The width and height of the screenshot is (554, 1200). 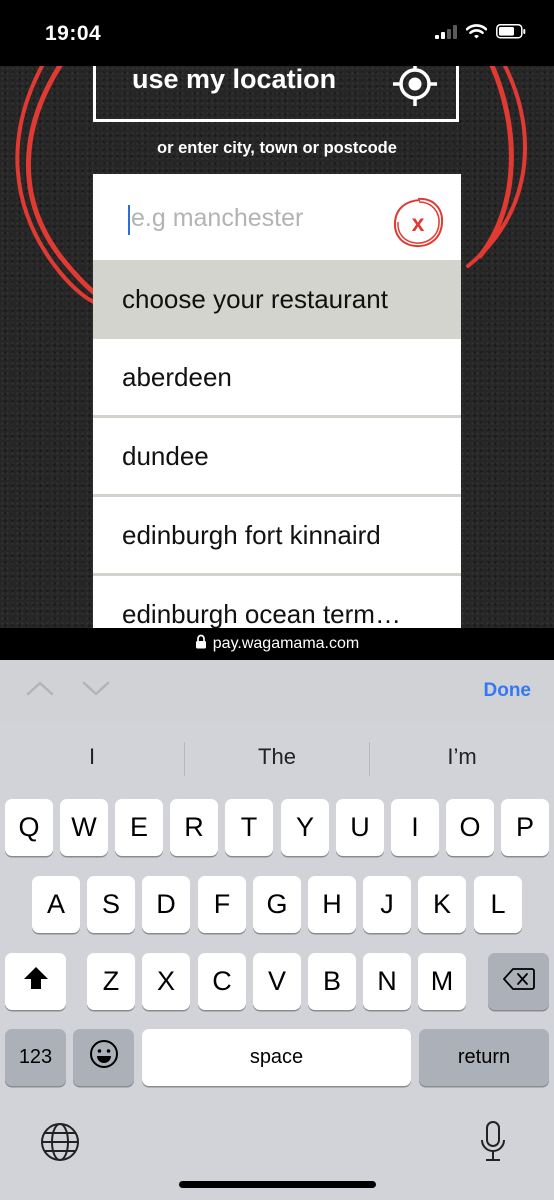 What do you see at coordinates (277, 691) in the screenshot?
I see `keyboard-accessory-bar: Done` at bounding box center [277, 691].